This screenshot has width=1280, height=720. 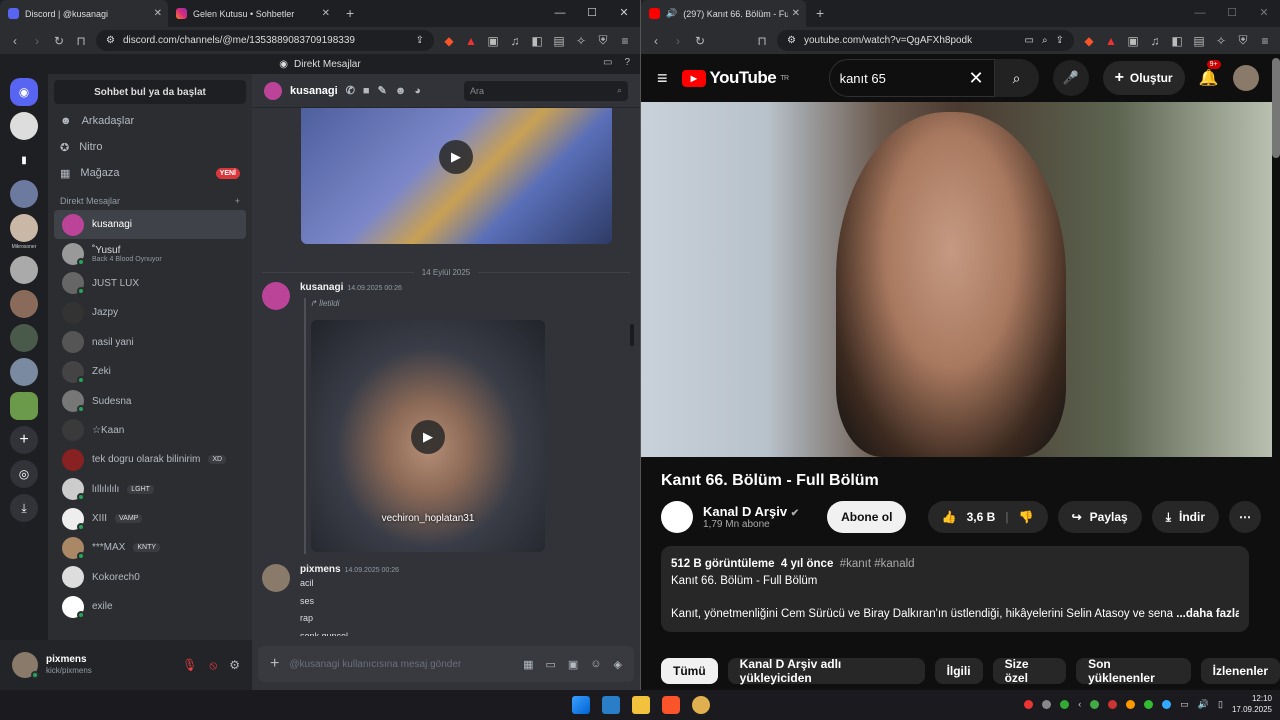 What do you see at coordinates (150, 121) in the screenshot?
I see `nav-friends: ☻ Arkadaşlar` at bounding box center [150, 121].